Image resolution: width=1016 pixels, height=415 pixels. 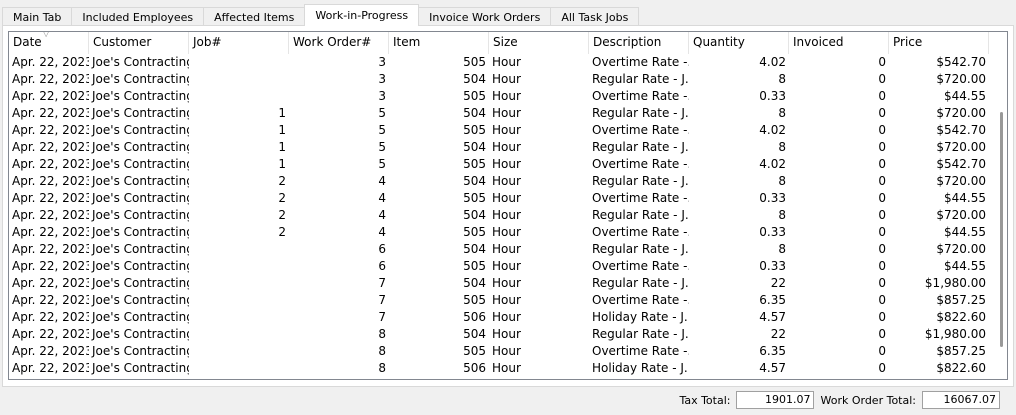 I want to click on column-header-invoiced: Invoiced, so click(x=839, y=43).